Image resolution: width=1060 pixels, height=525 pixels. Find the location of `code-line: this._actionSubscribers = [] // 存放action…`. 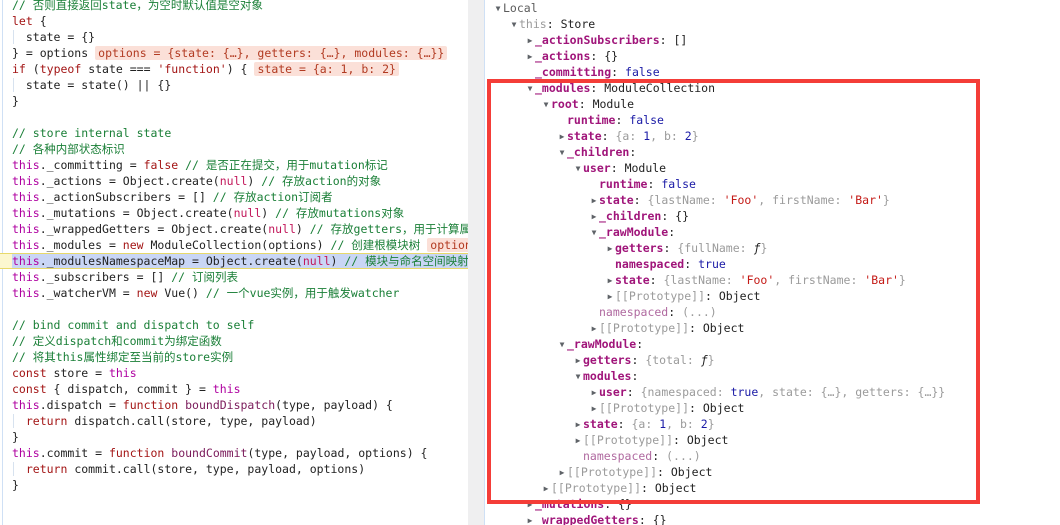

code-line: this._actionSubscribers = [] // 存放action… is located at coordinates (234, 197).